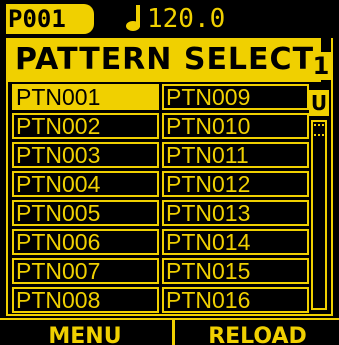 Image resolution: width=339 pixels, height=345 pixels. Describe the element at coordinates (85, 213) in the screenshot. I see `pattern-item: PTN005` at that location.